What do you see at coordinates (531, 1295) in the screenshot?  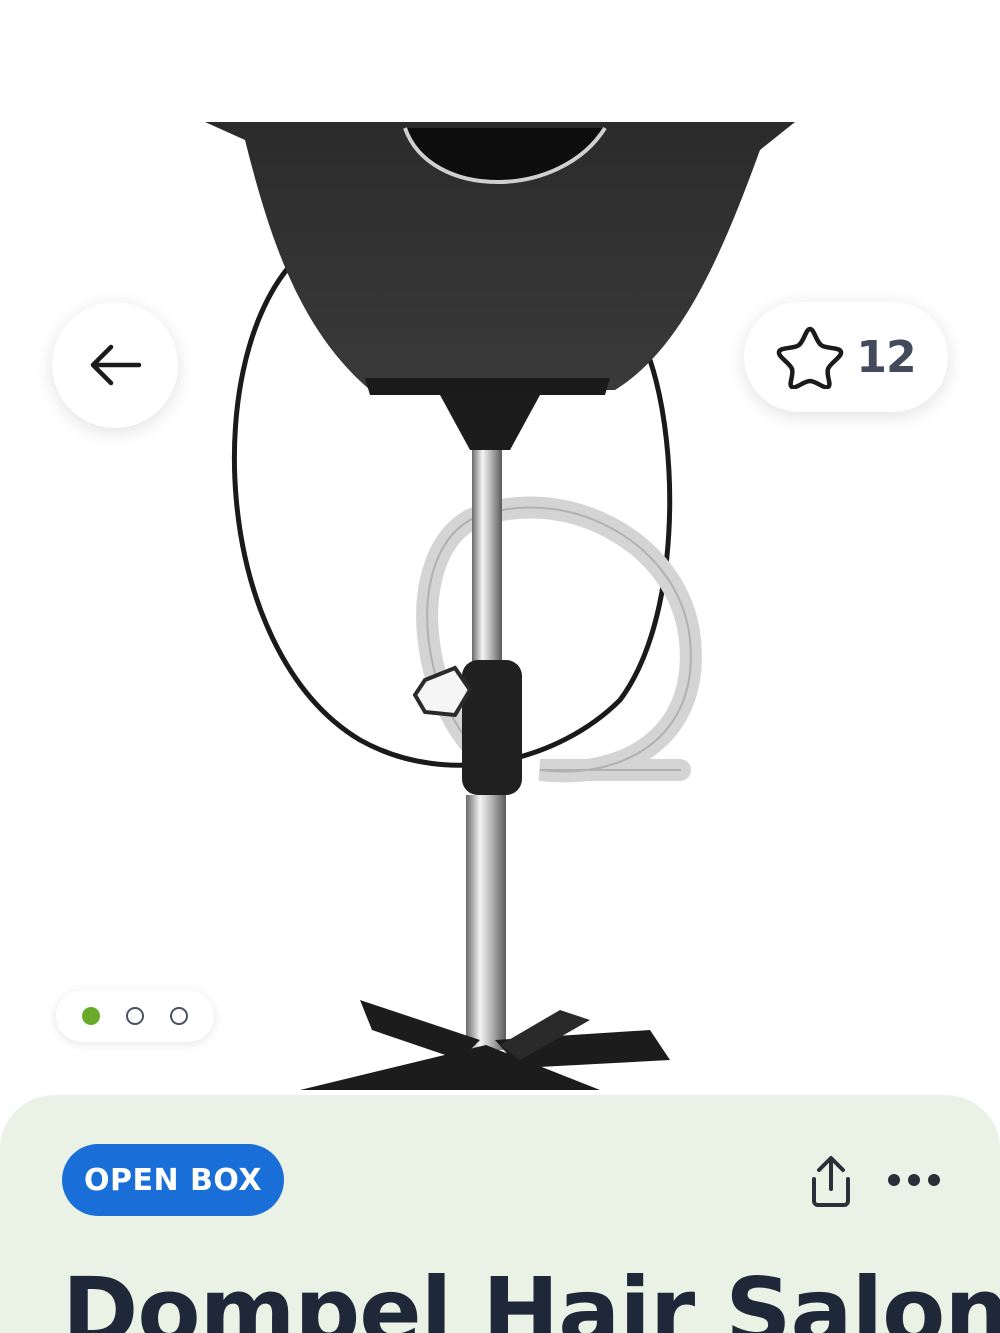 I see `product-title: Dompel Hair Salon` at bounding box center [531, 1295].